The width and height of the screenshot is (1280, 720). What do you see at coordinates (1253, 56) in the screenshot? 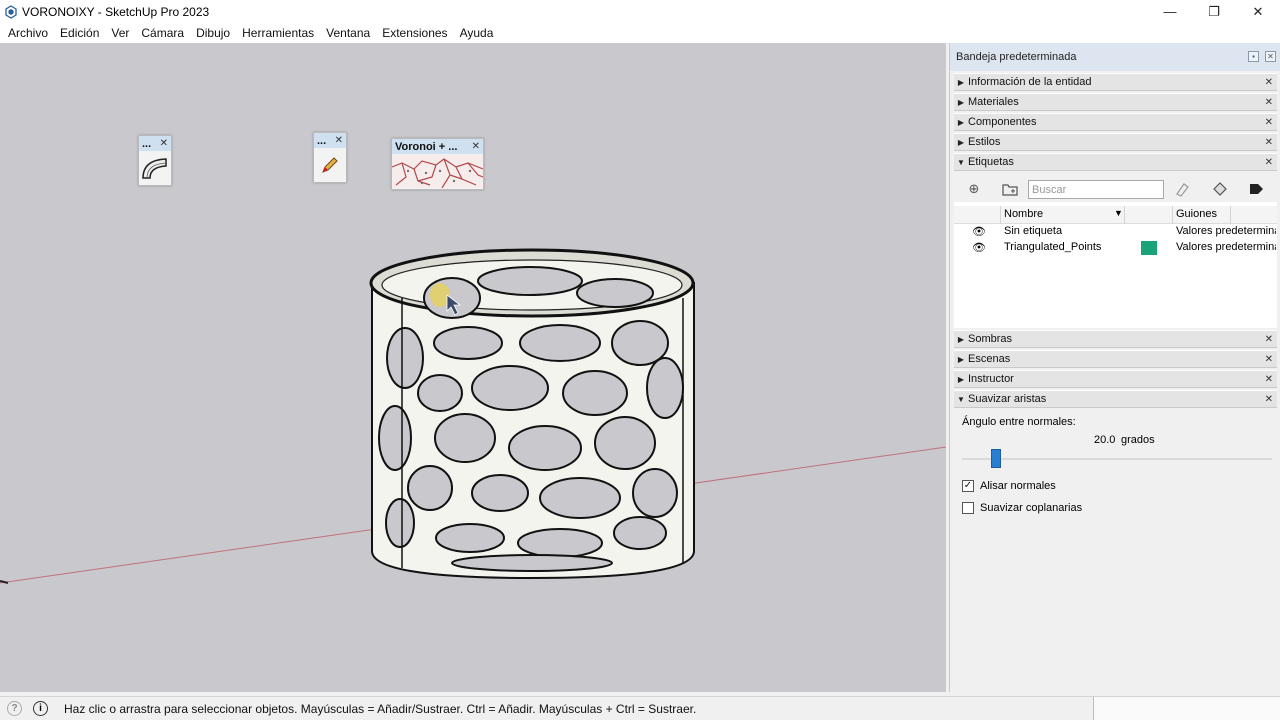
I see `pin-icon: ▪` at bounding box center [1253, 56].